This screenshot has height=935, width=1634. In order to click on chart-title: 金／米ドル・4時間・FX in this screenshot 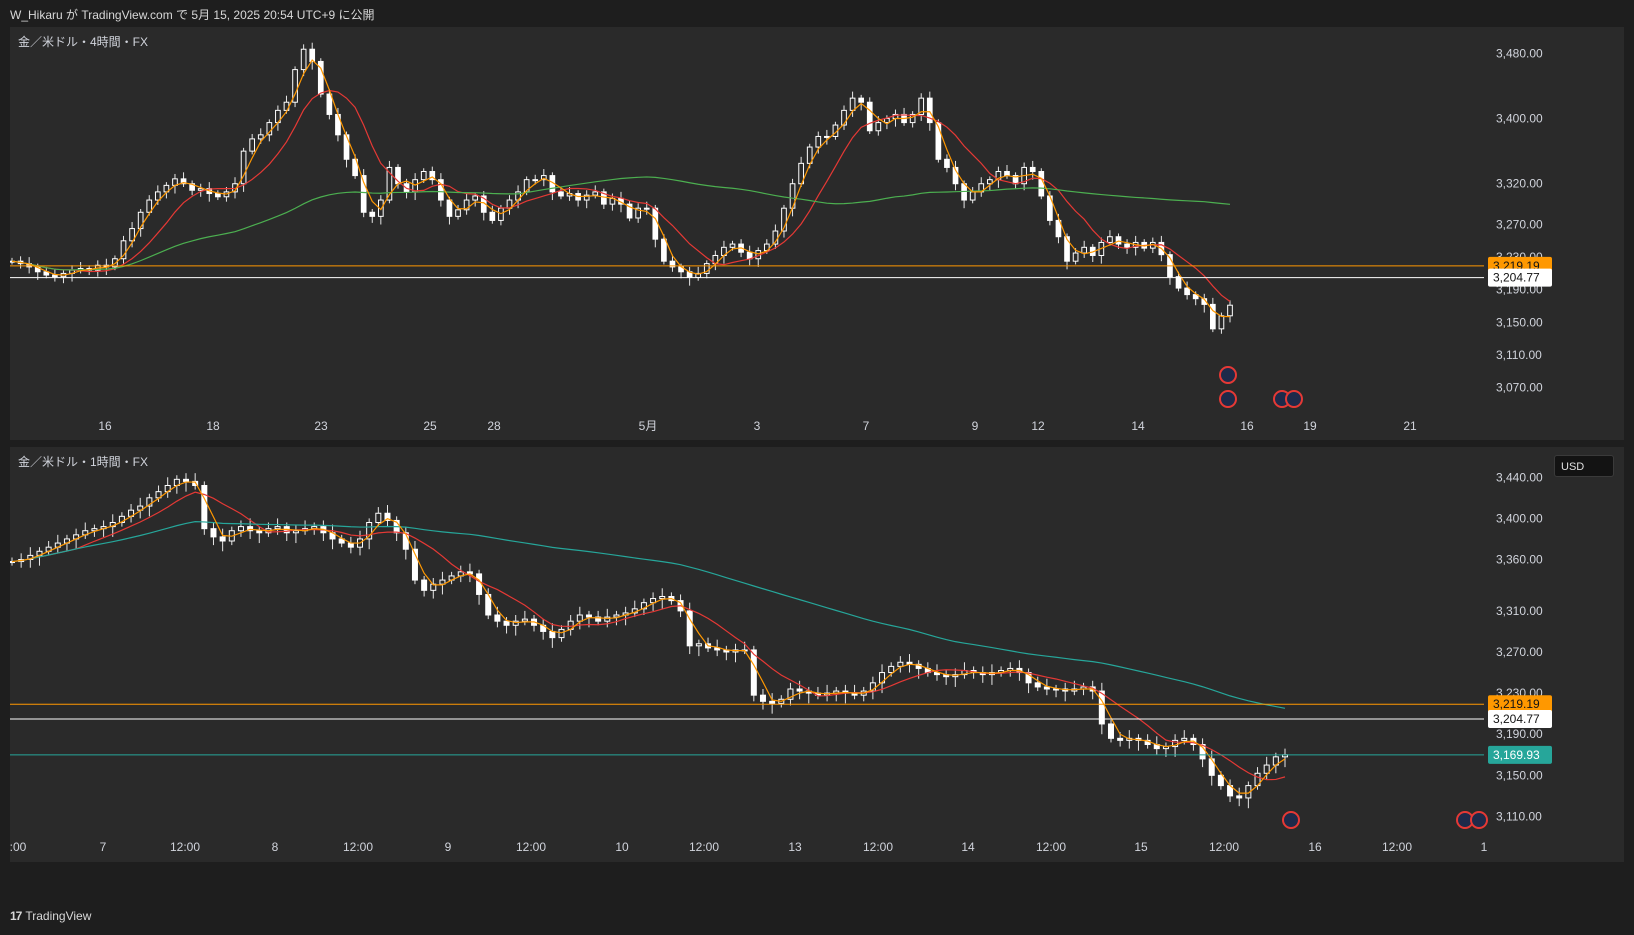, I will do `click(83, 42)`.